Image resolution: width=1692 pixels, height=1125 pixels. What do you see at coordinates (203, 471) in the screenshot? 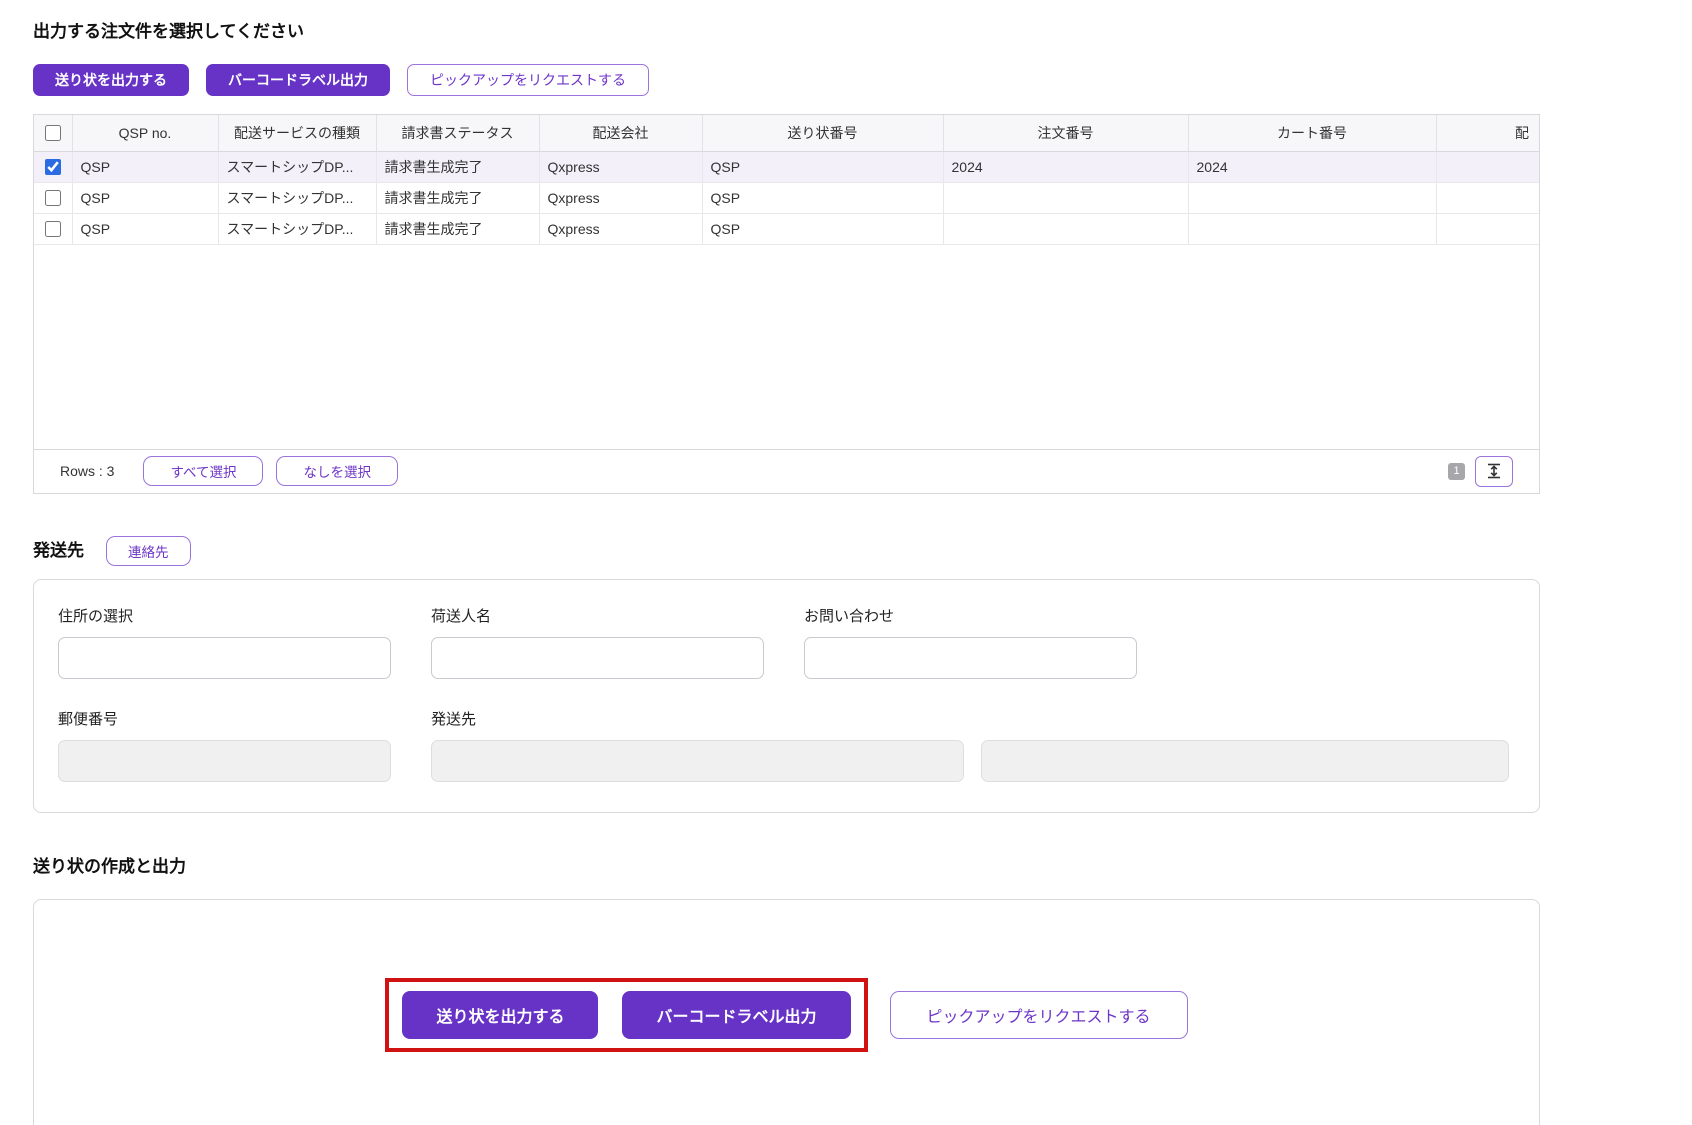
I see `select-all-button: すべて選択` at bounding box center [203, 471].